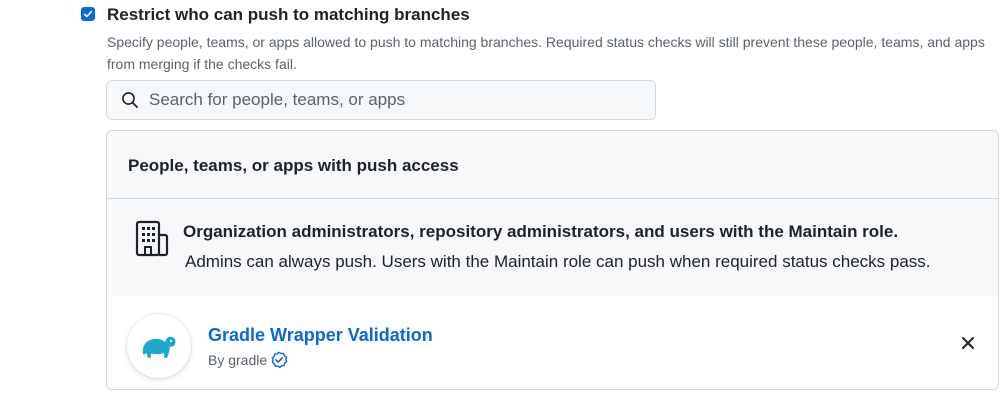 Image resolution: width=1001 pixels, height=393 pixels. I want to click on avatar, so click(159, 346).